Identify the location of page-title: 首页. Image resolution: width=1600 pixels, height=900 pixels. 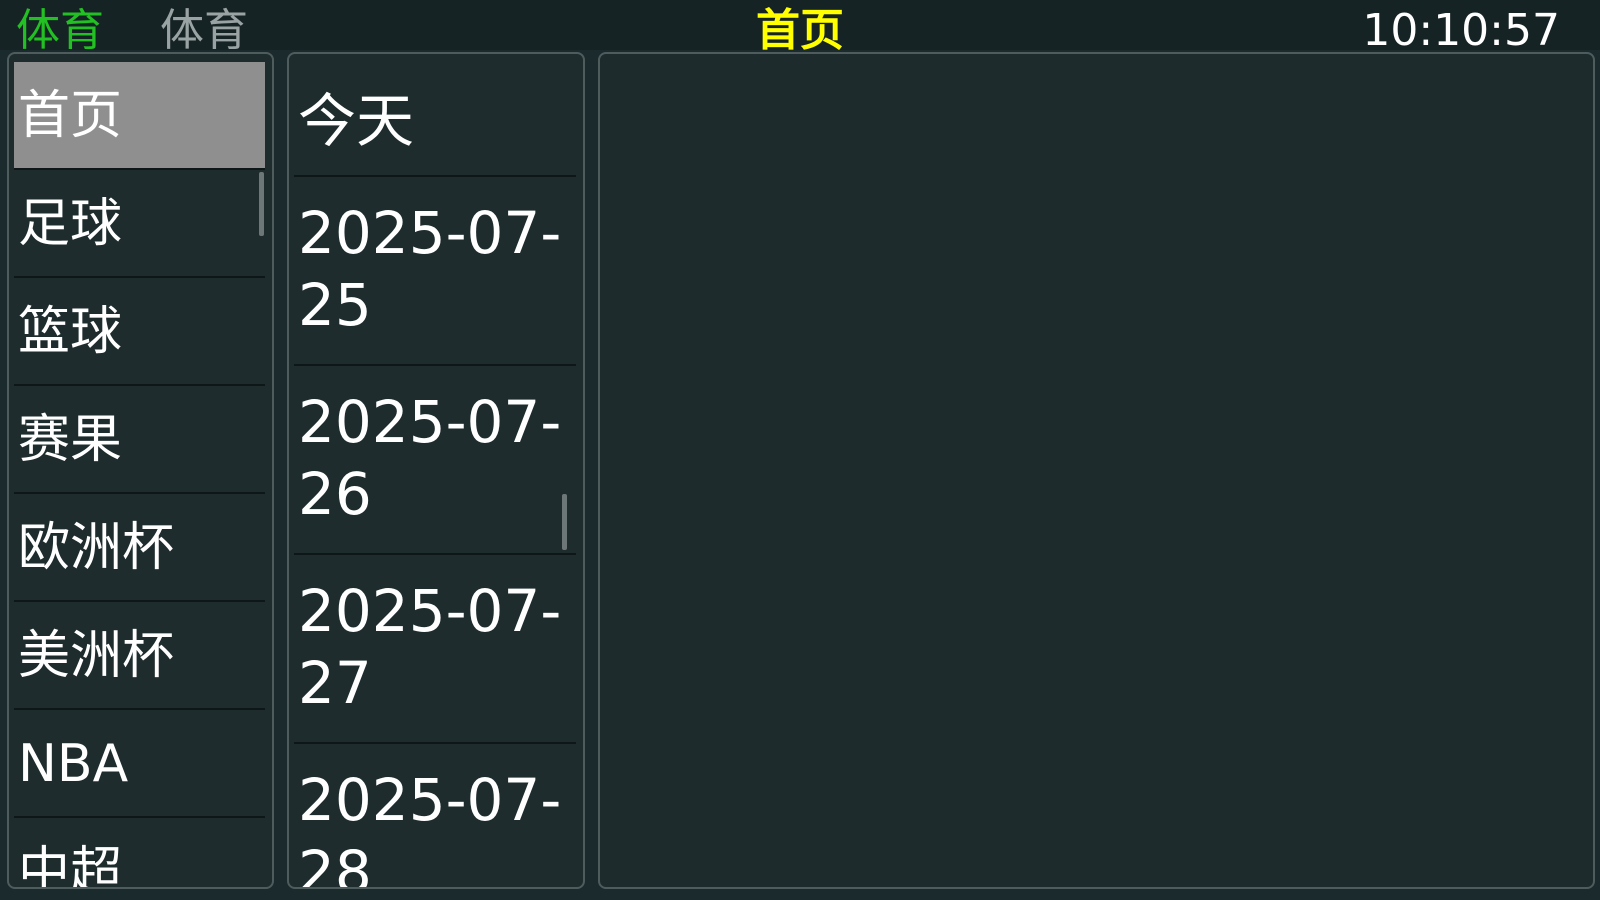
(800, 27).